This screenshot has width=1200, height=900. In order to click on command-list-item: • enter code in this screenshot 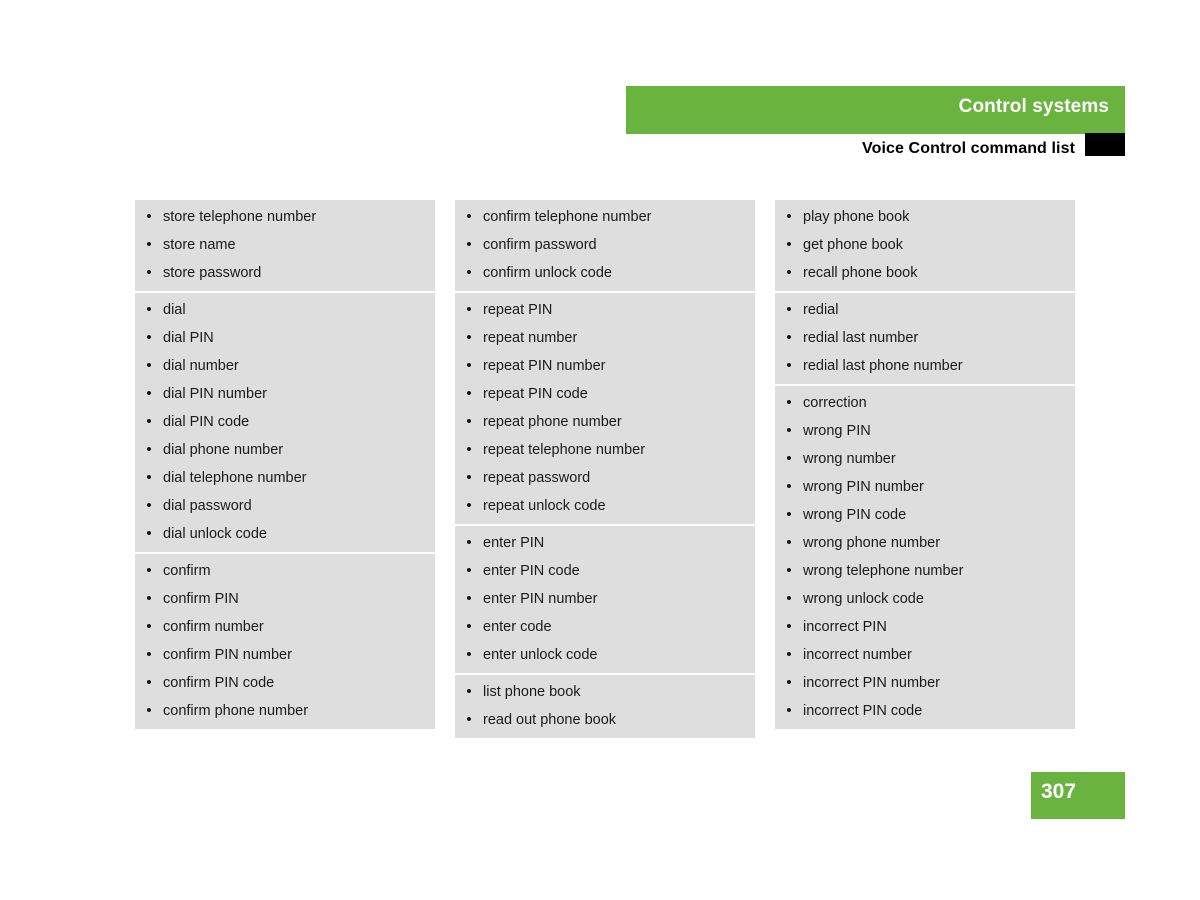, I will do `click(605, 627)`.